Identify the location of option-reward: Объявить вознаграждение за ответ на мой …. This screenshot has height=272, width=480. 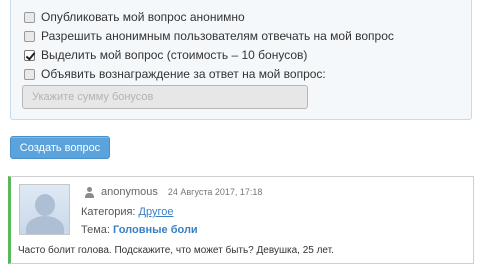
(175, 74).